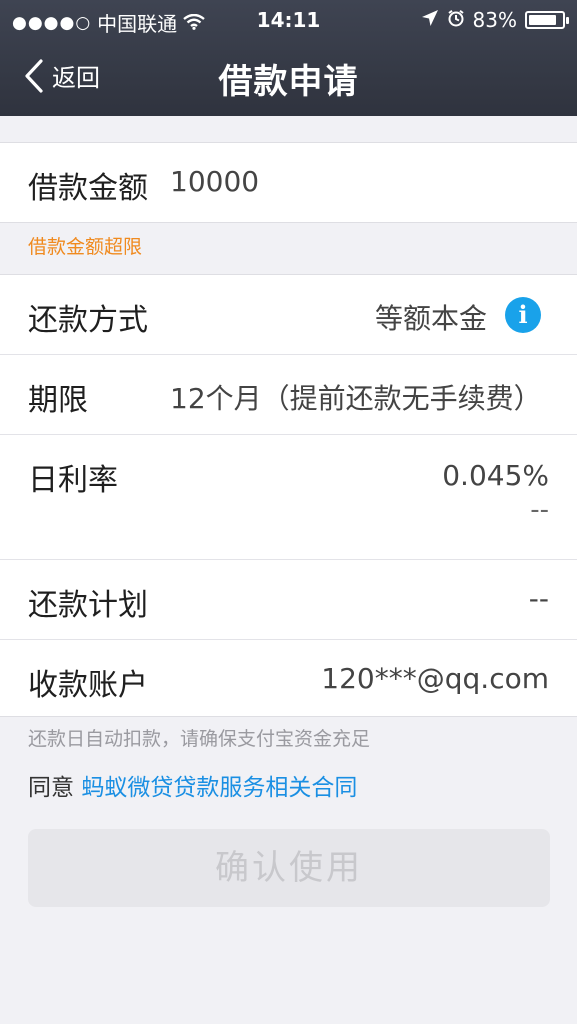 The image size is (577, 1024). I want to click on amount-card: 借款金额 10000, so click(288, 182).